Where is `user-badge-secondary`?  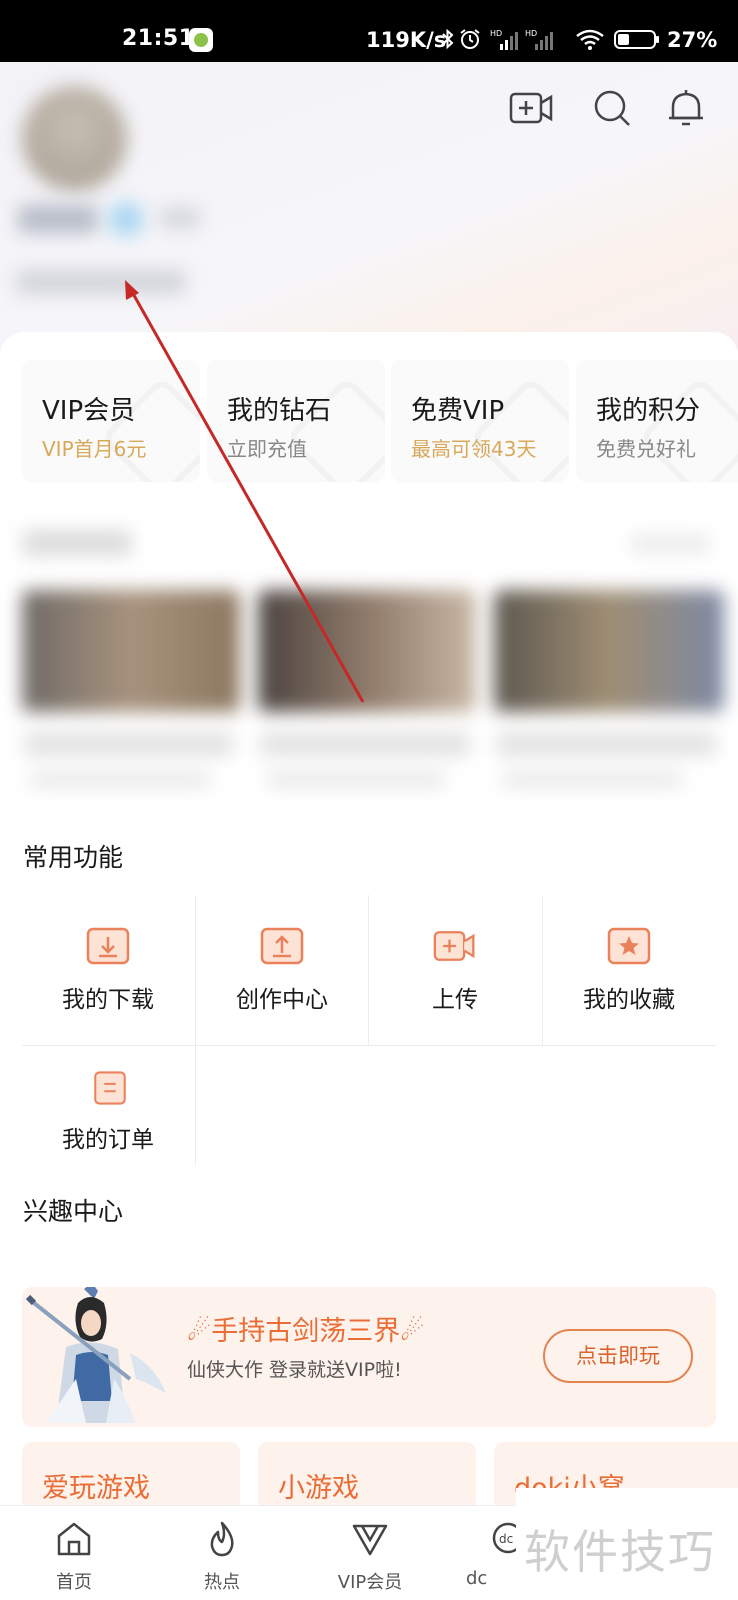 user-badge-secondary is located at coordinates (180, 218).